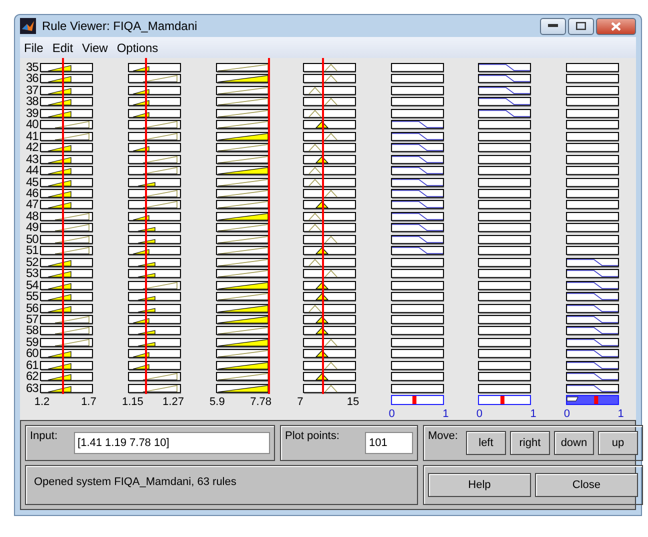  I want to click on rule-number: 36, so click(33, 79).